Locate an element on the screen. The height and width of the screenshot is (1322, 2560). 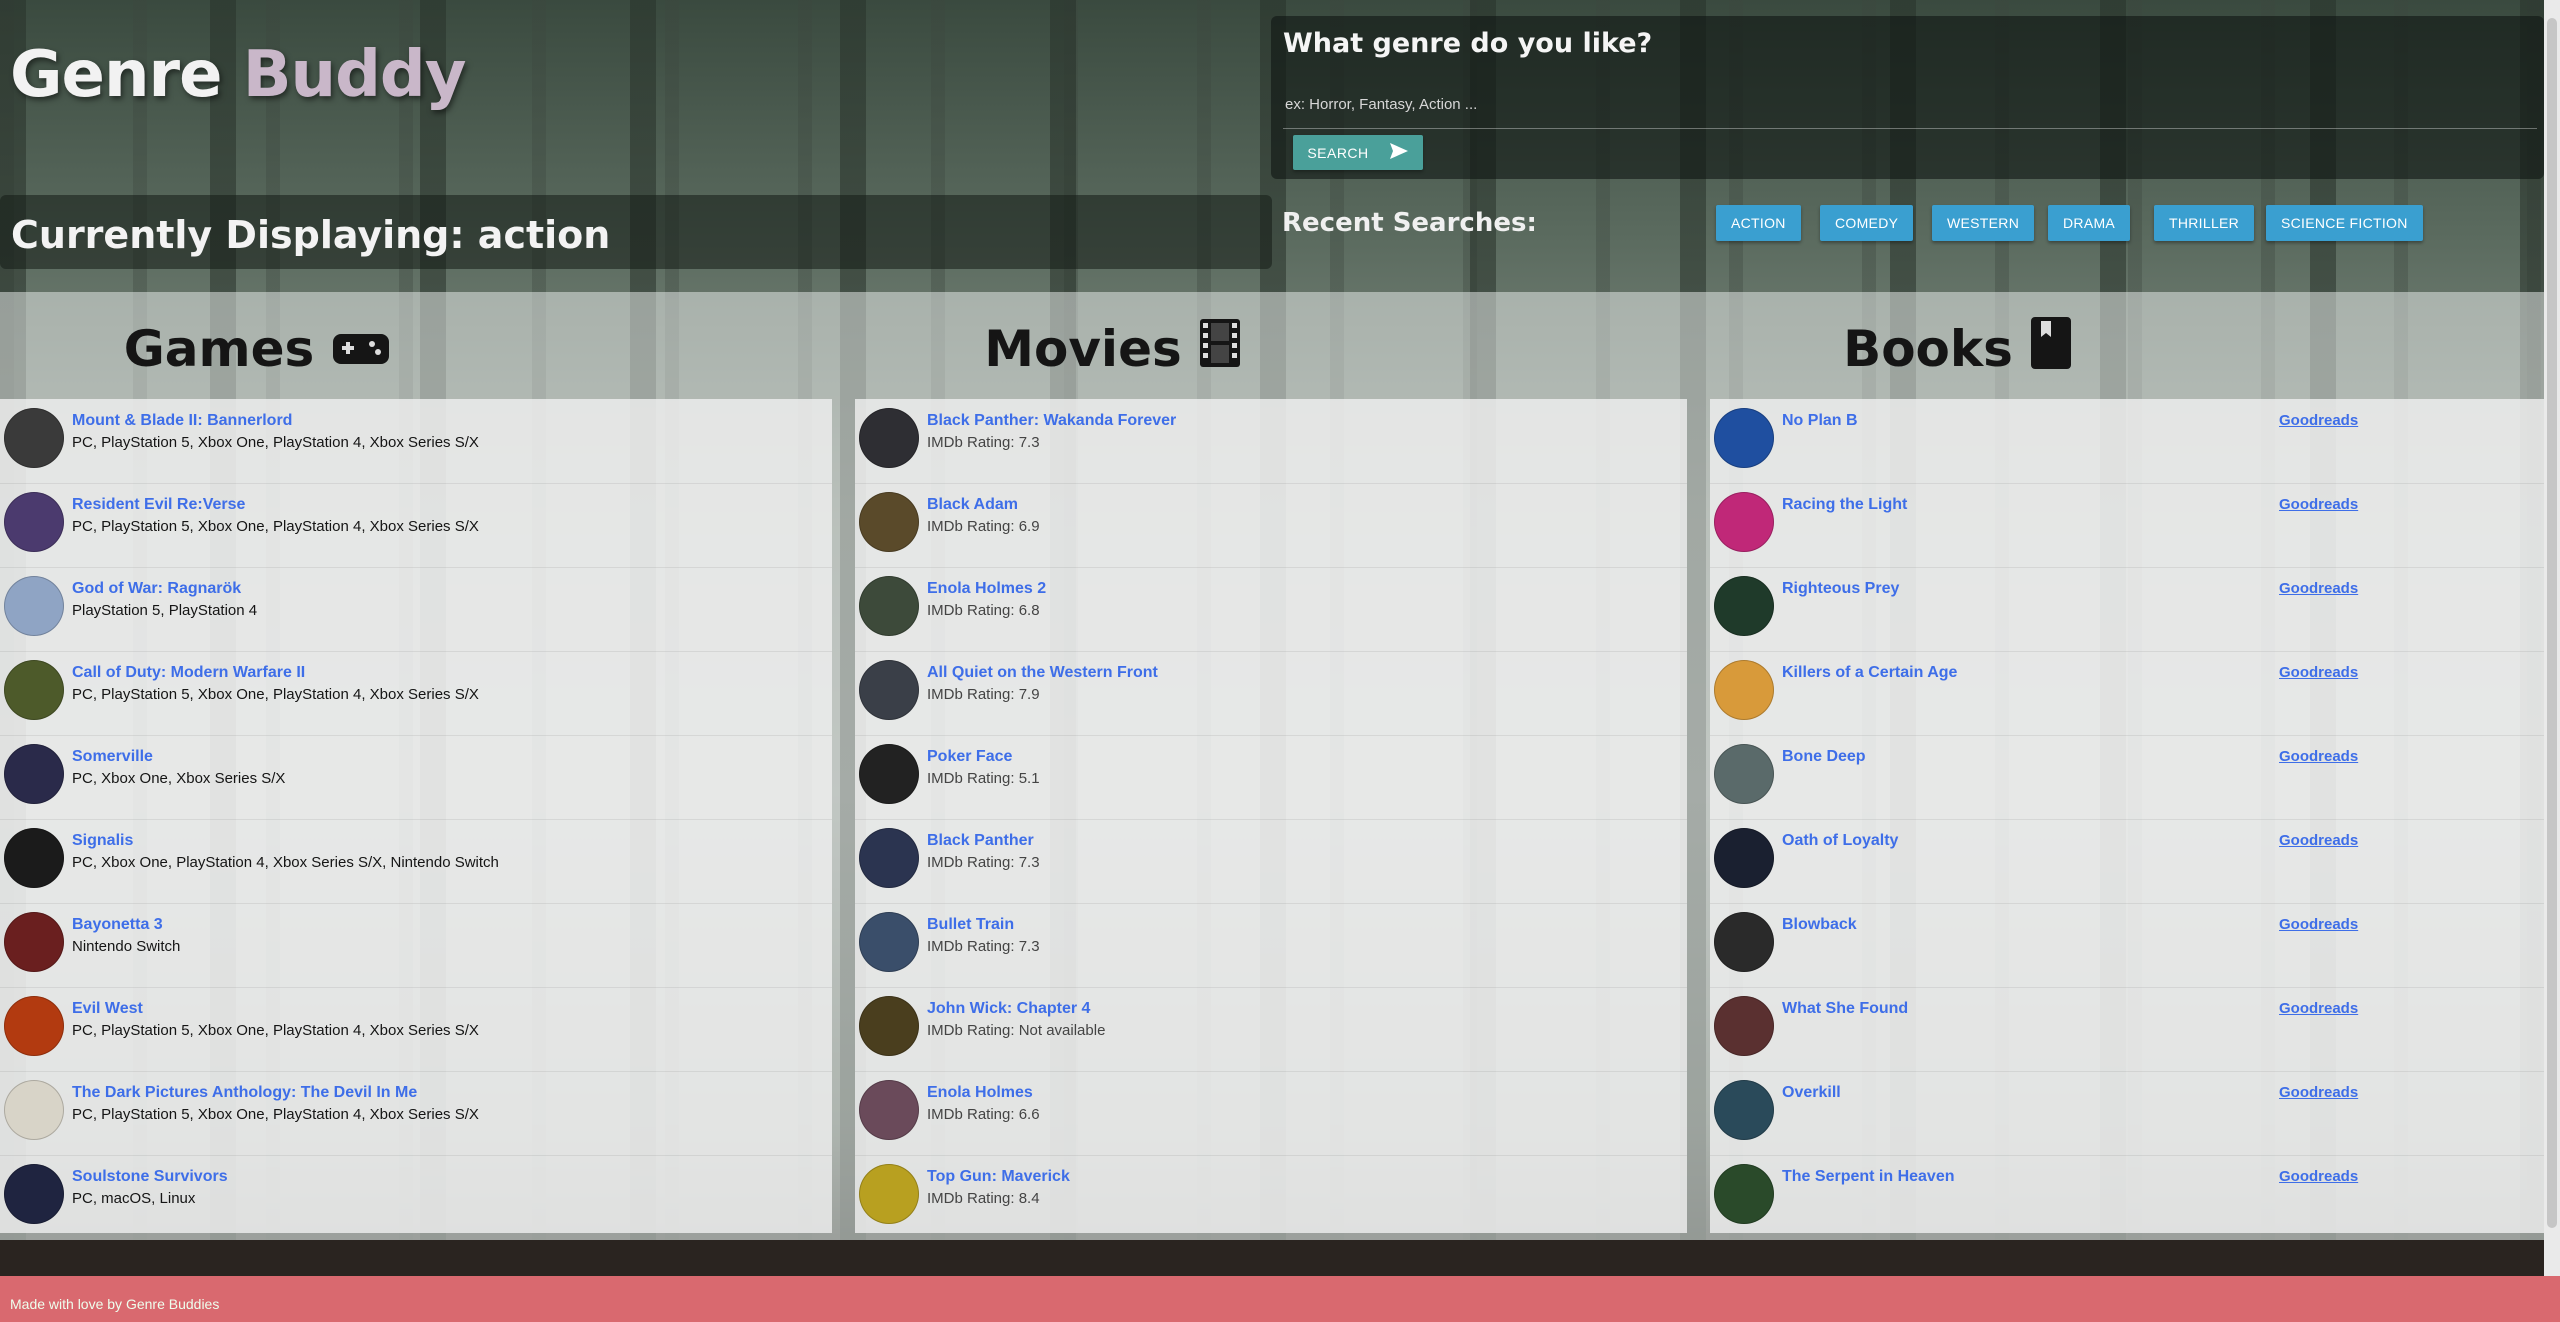
book-title-link: Bone Deep is located at coordinates (1824, 757).